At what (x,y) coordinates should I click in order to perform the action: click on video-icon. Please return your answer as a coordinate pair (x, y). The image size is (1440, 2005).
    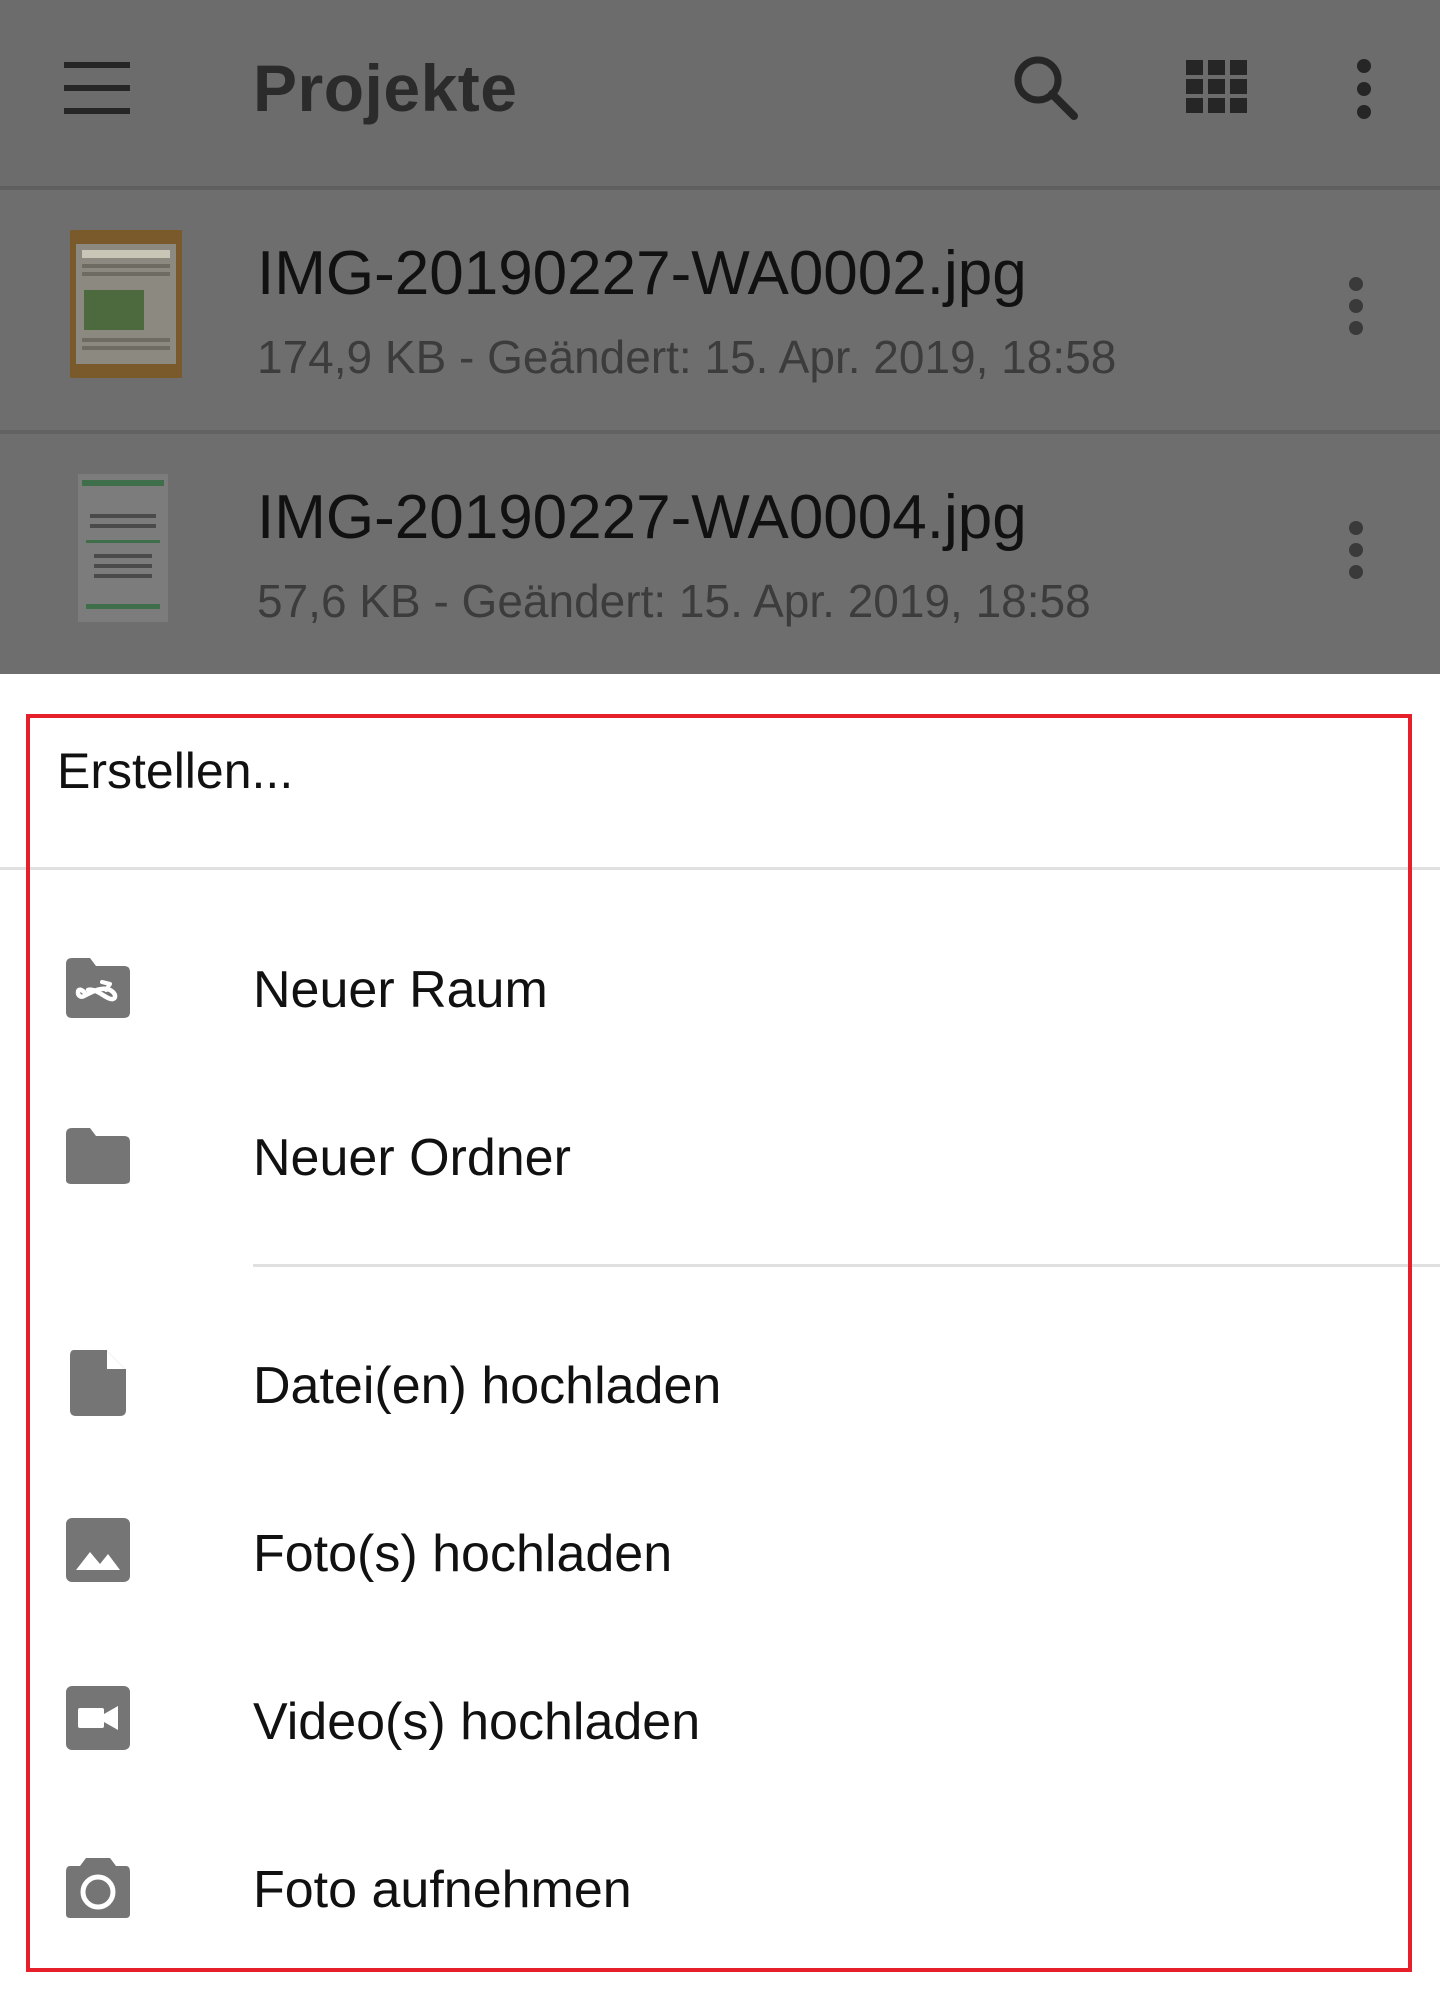
    Looking at the image, I should click on (98, 1718).